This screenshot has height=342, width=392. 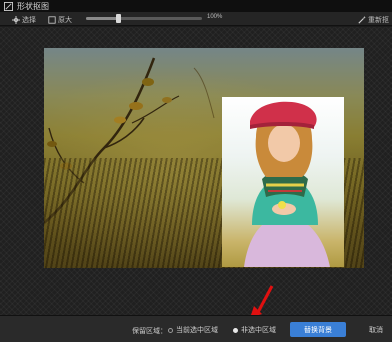 I want to click on zoom-slider, so click(x=144, y=18).